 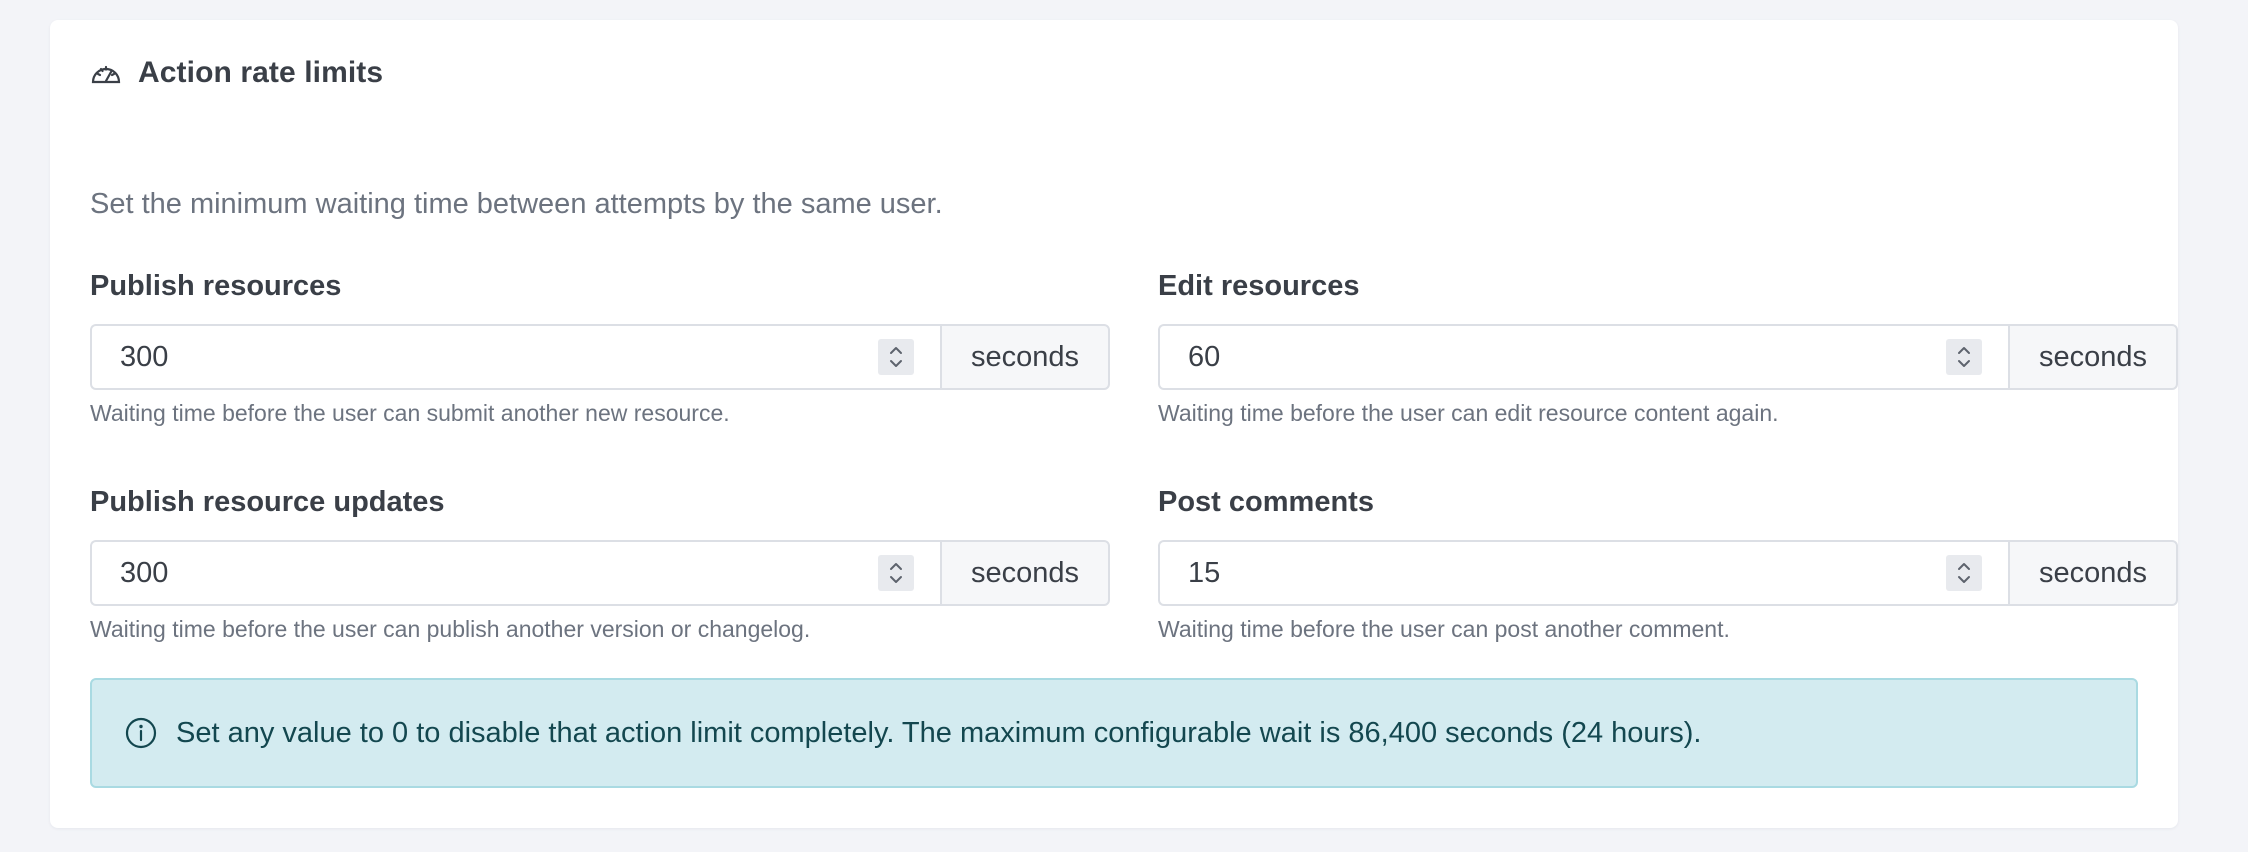 I want to click on gauge-icon, so click(x=107, y=73).